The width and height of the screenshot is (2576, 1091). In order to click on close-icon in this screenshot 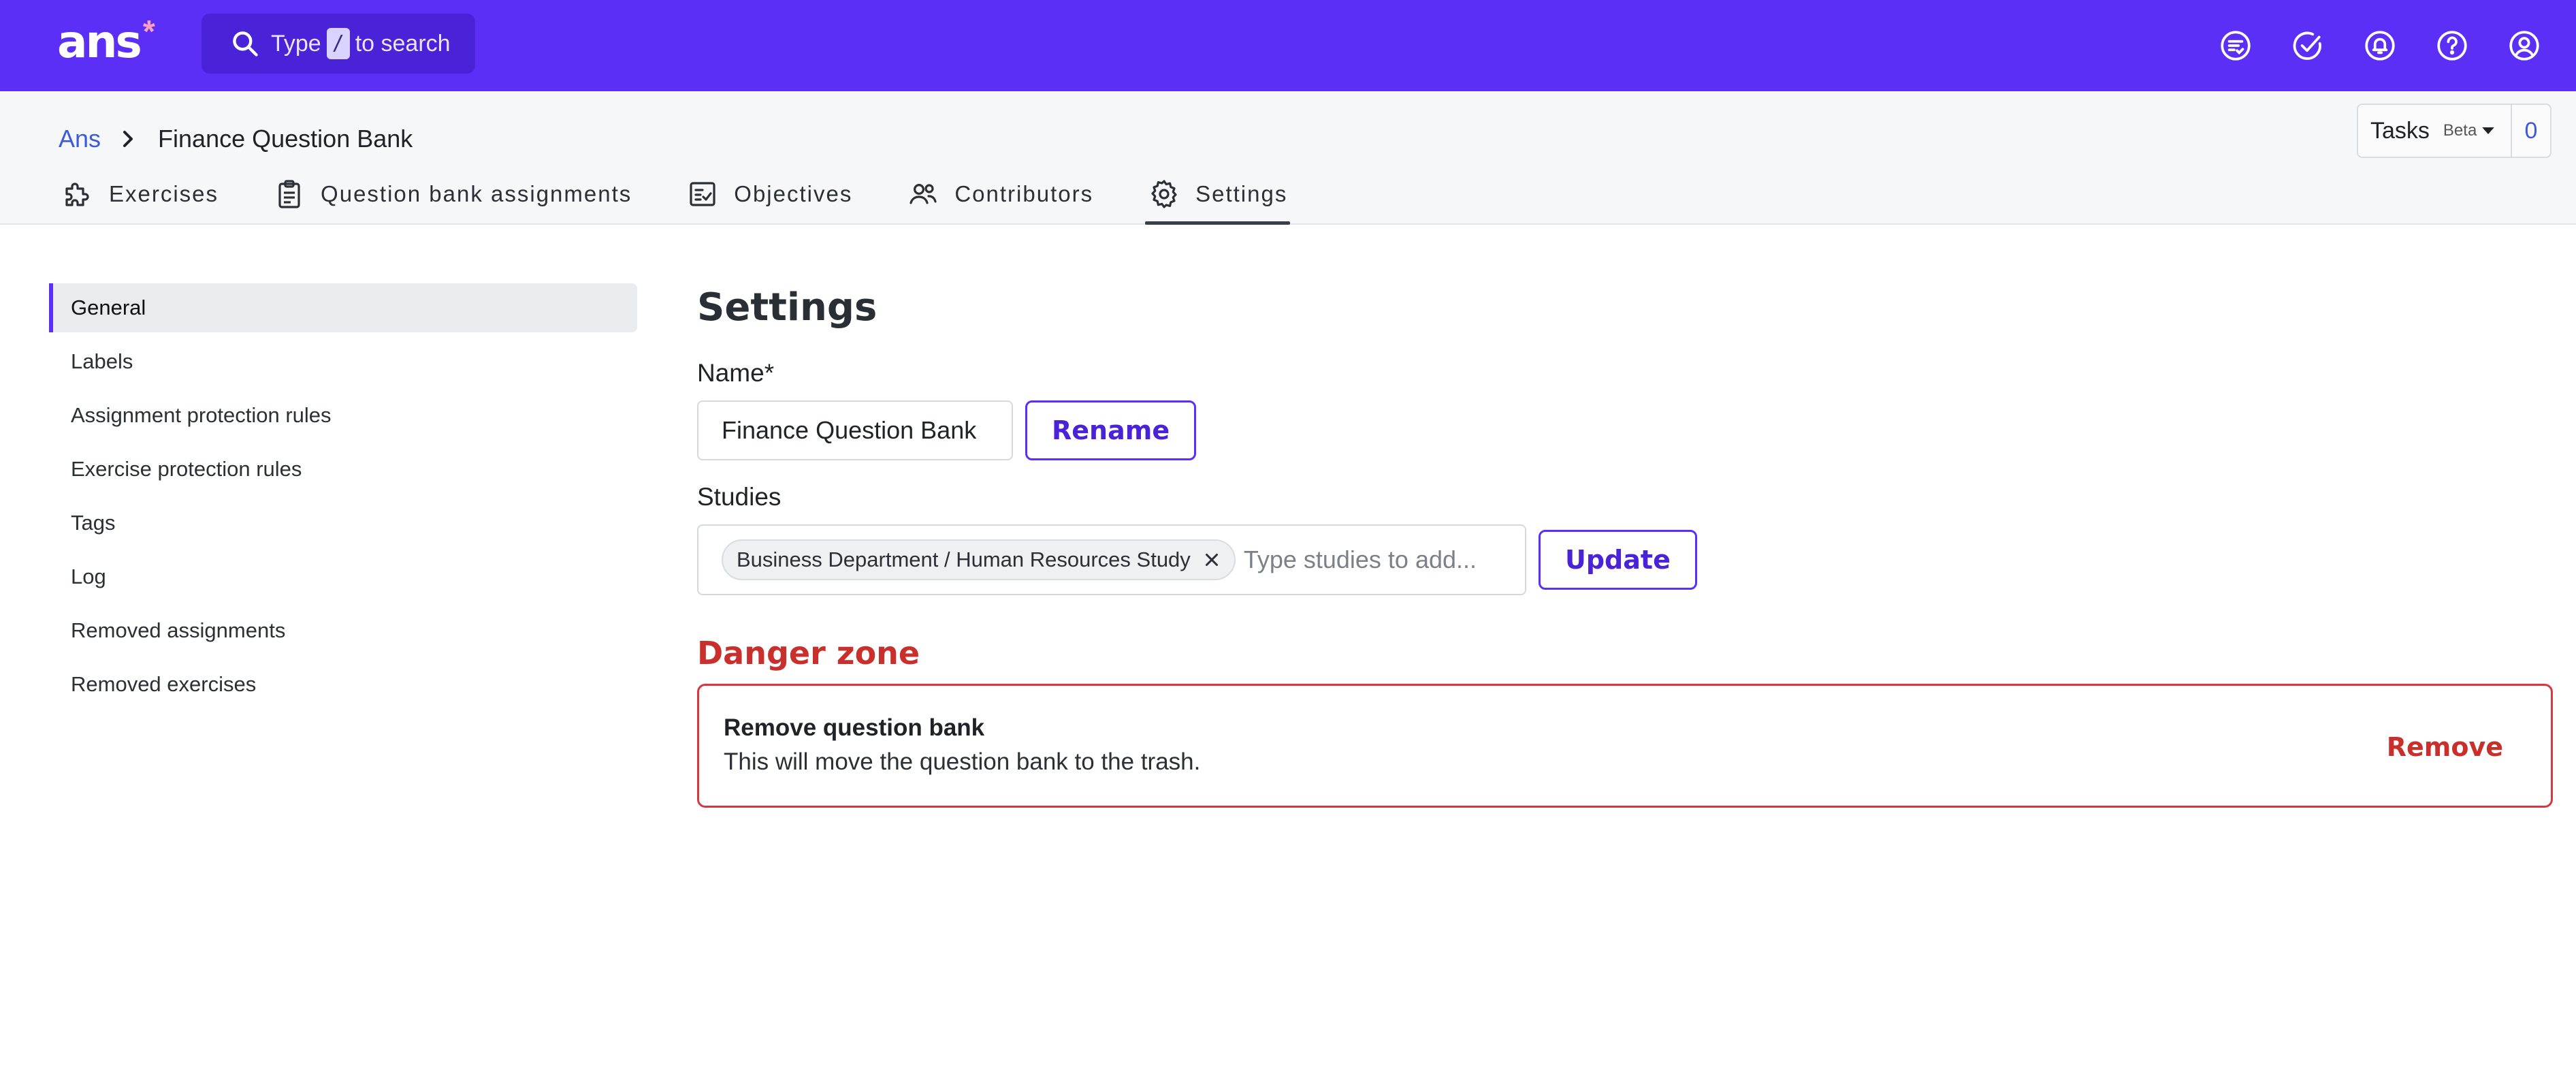, I will do `click(1212, 560)`.